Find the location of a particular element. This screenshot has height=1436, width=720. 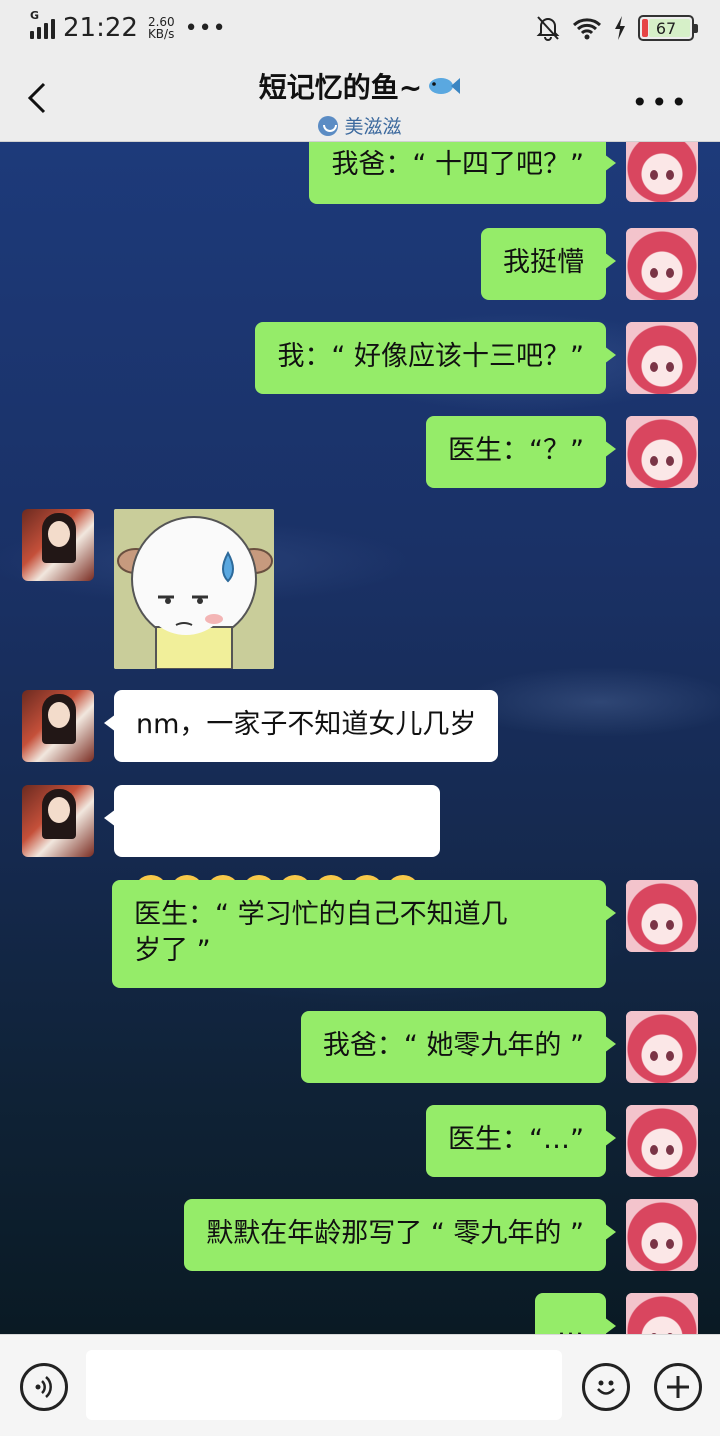

status-text: 美滋滋 is located at coordinates (373, 127).